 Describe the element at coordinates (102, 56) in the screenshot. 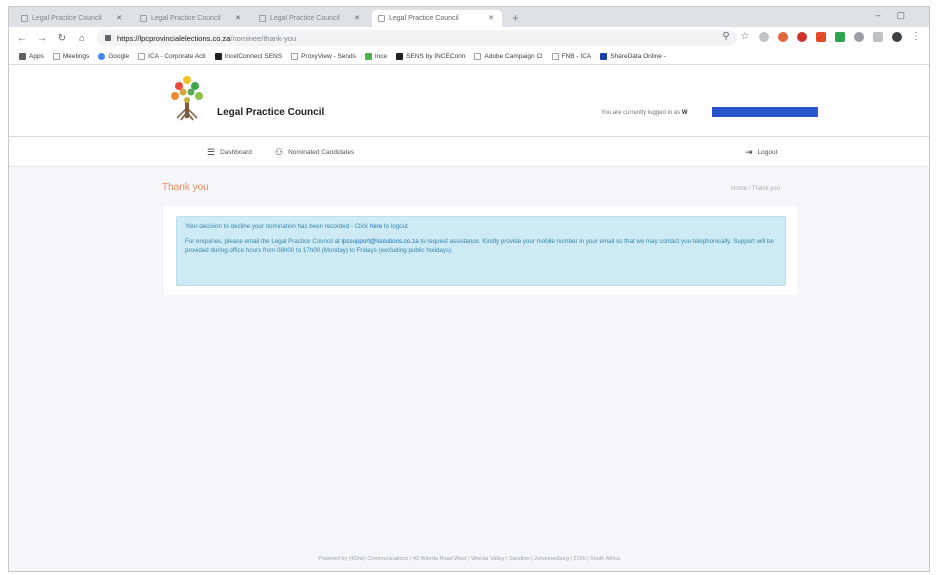

I see `google-icon` at that location.